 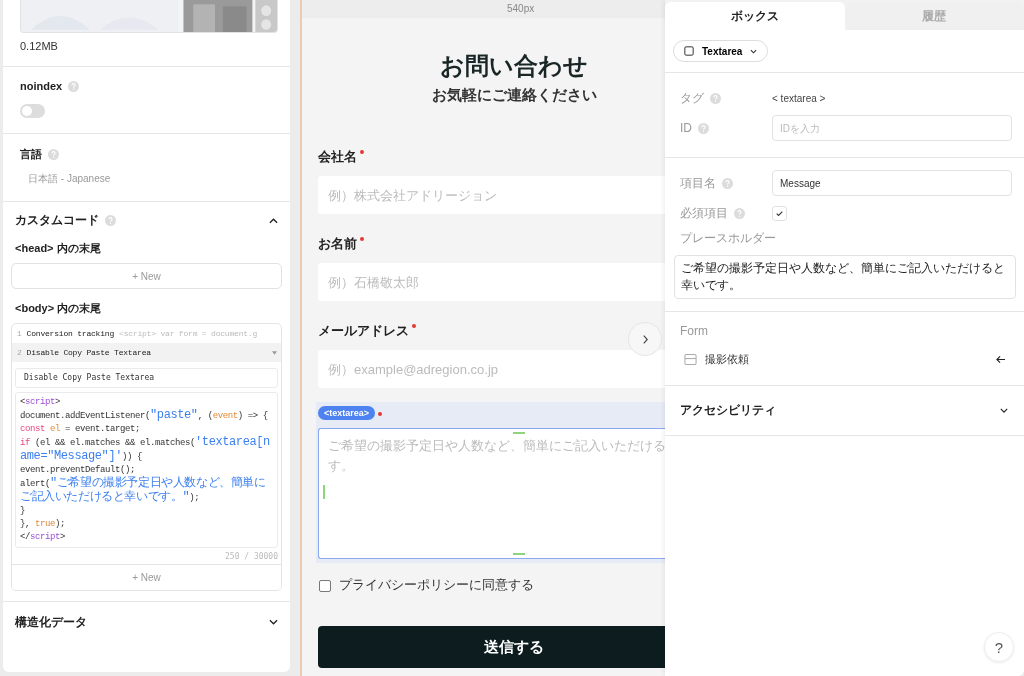 I want to click on section-title: 構造化データ, so click(x=51, y=622).